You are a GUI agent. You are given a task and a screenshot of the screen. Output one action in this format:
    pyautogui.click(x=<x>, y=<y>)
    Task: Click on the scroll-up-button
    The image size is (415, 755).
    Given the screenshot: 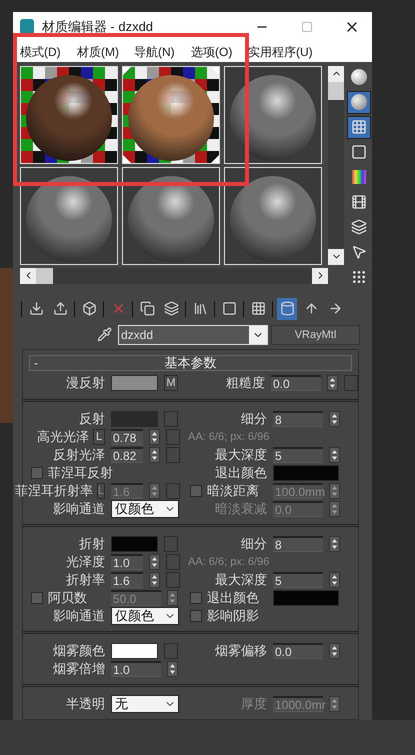 What is the action you would take?
    pyautogui.click(x=336, y=74)
    